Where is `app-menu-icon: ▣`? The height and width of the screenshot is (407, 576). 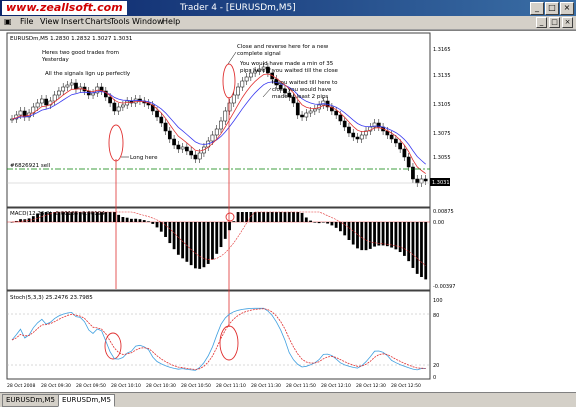 app-menu-icon: ▣ is located at coordinates (8, 21).